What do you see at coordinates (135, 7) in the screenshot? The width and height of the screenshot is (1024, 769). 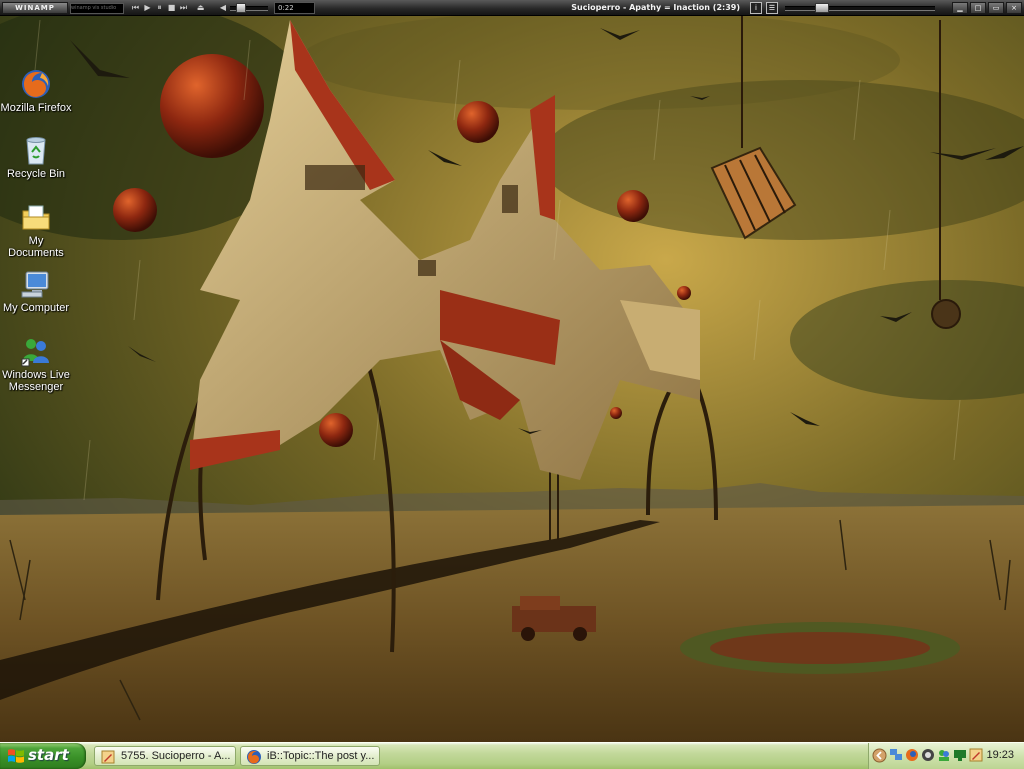 I see `previous-track-icon: ⏮` at bounding box center [135, 7].